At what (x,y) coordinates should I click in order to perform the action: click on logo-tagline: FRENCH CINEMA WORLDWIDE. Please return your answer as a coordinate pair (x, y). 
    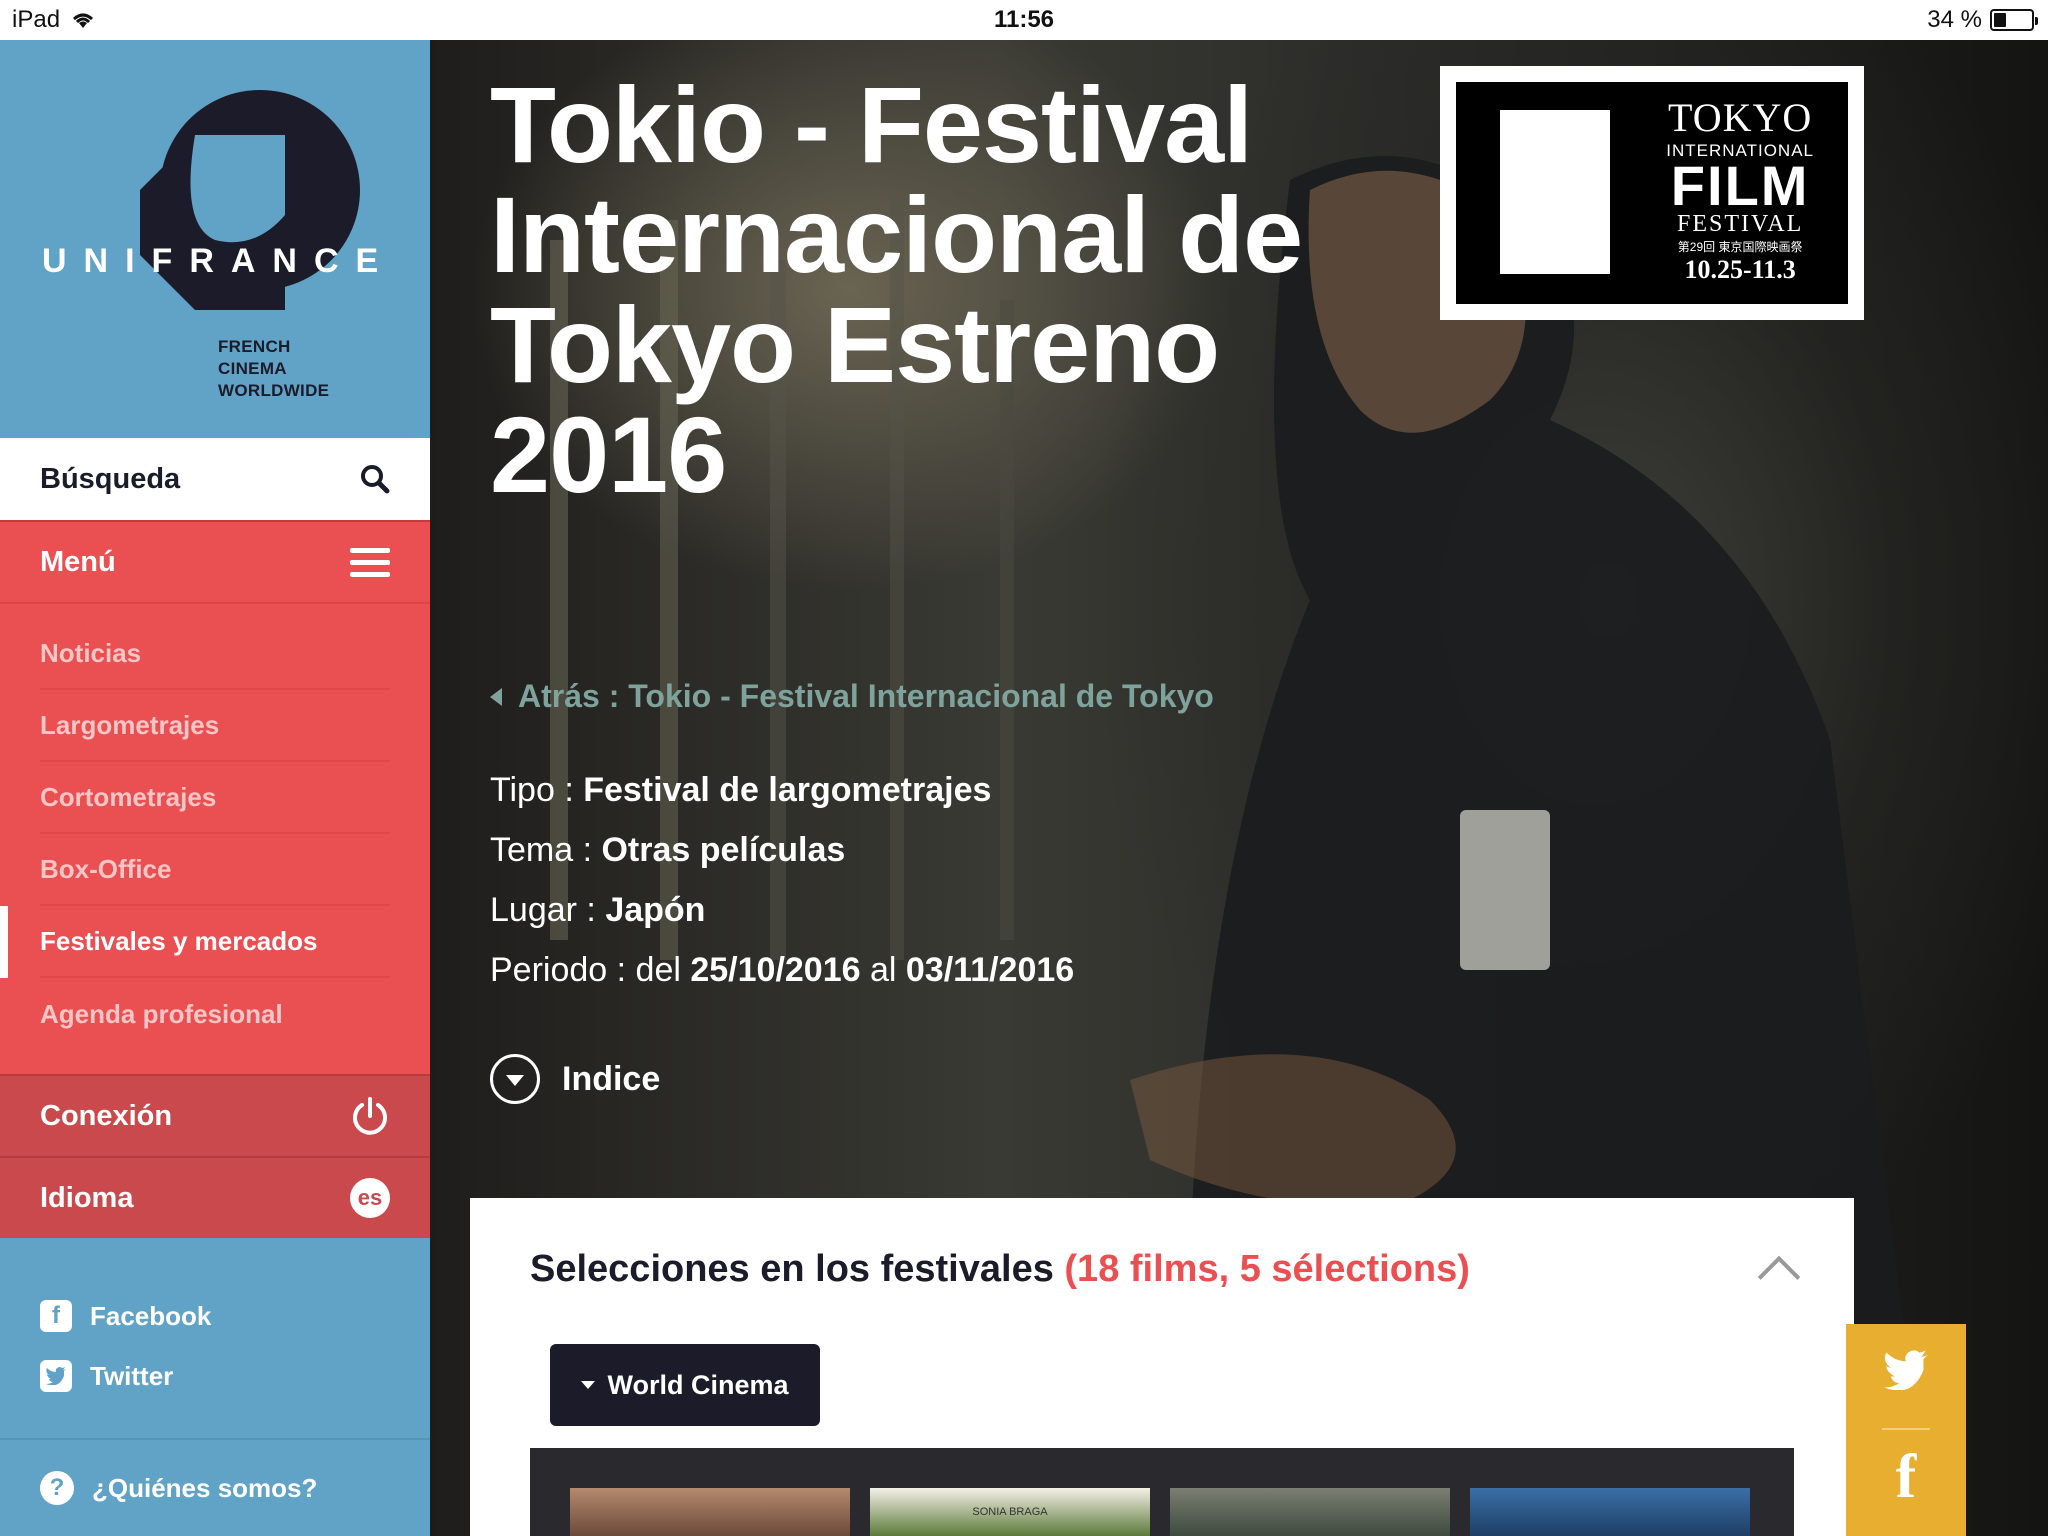
    Looking at the image, I should click on (273, 369).